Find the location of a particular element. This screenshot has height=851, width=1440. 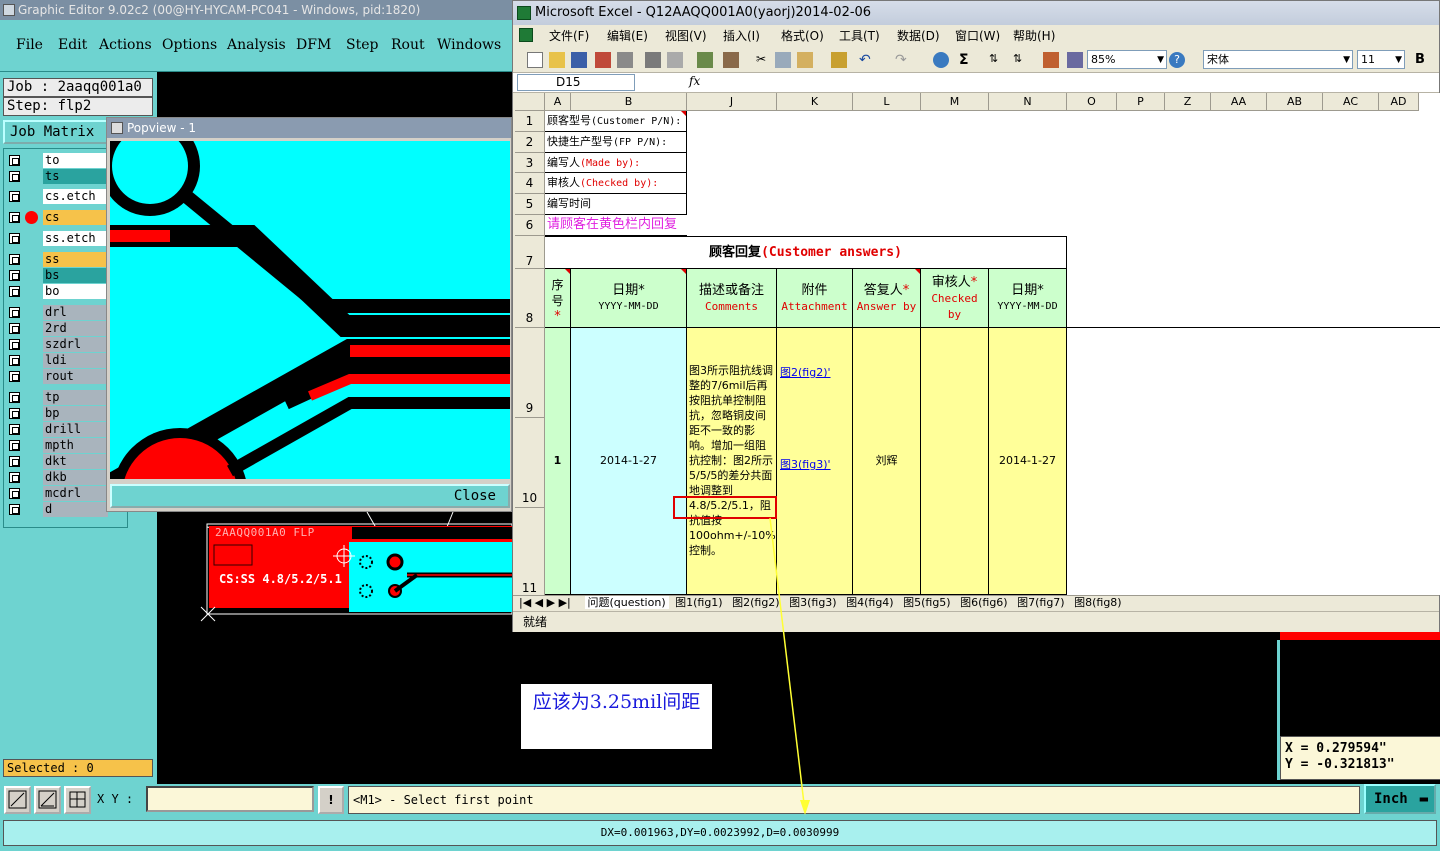

layer-row-drill: drill is located at coordinates (57, 429).